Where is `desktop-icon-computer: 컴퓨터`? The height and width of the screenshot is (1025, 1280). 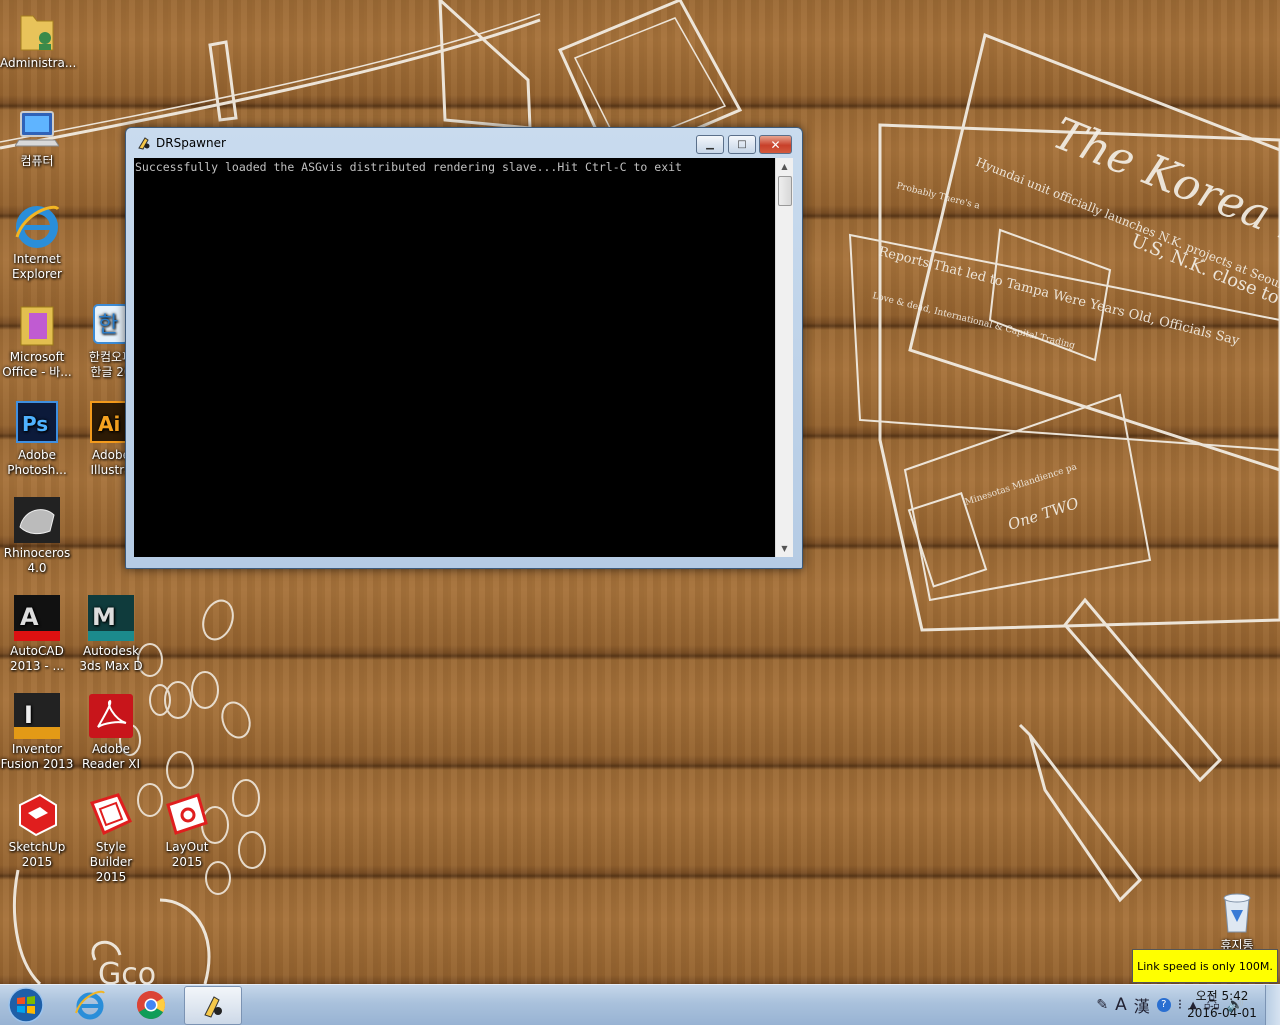
desktop-icon-computer: 컴퓨터 is located at coordinates (37, 136).